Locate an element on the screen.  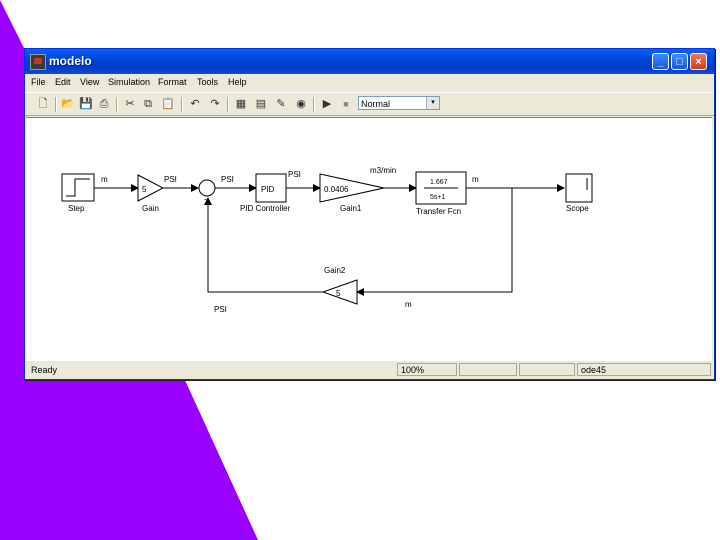
pid-label: PID Controller is located at coordinates (265, 208).